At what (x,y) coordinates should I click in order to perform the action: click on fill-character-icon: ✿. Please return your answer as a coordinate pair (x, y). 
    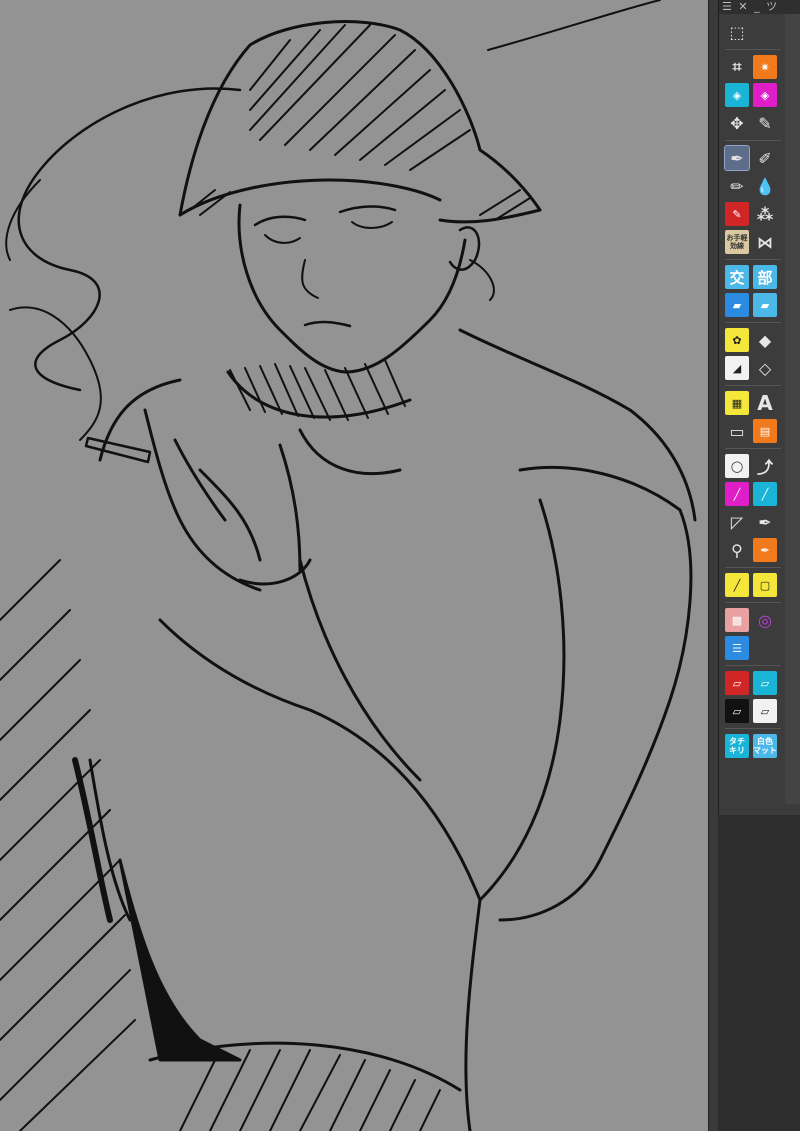
    Looking at the image, I should click on (737, 340).